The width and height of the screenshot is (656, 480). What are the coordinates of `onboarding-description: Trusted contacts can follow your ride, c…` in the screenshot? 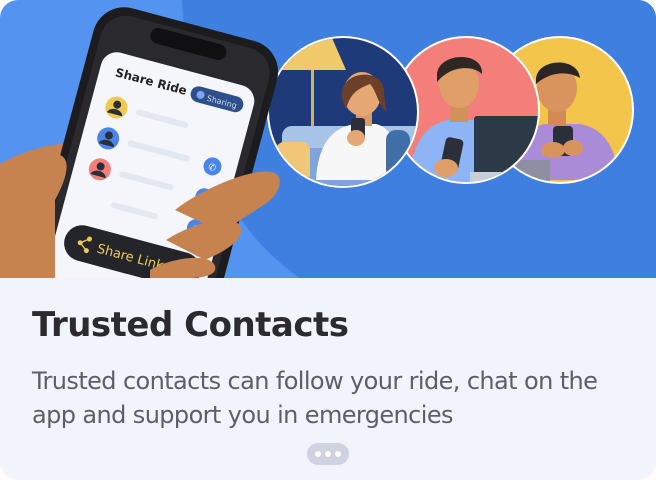 It's located at (315, 398).